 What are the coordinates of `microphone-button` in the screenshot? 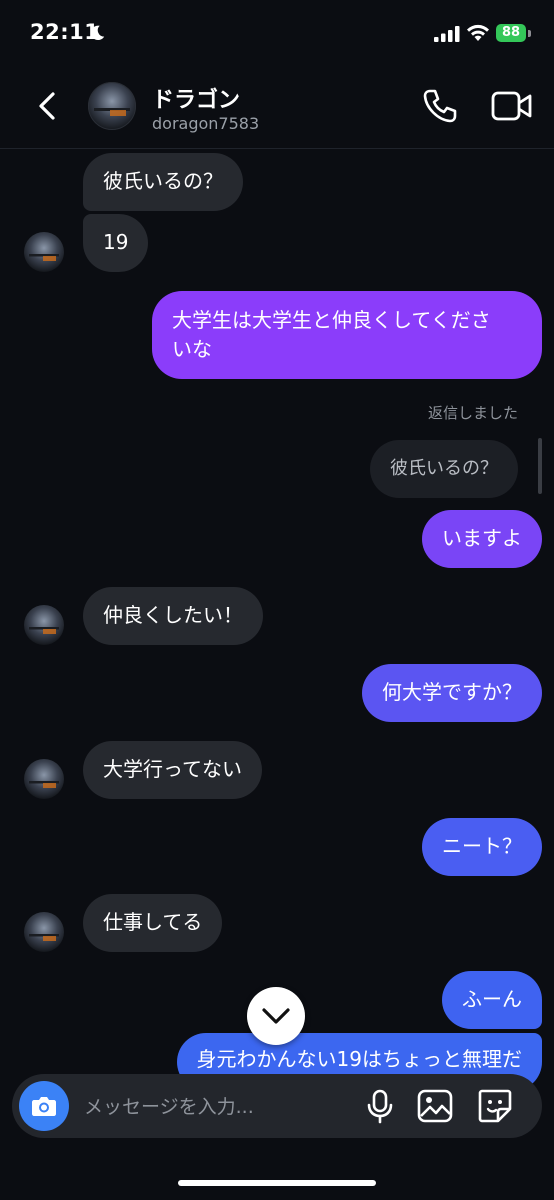 It's located at (380, 1106).